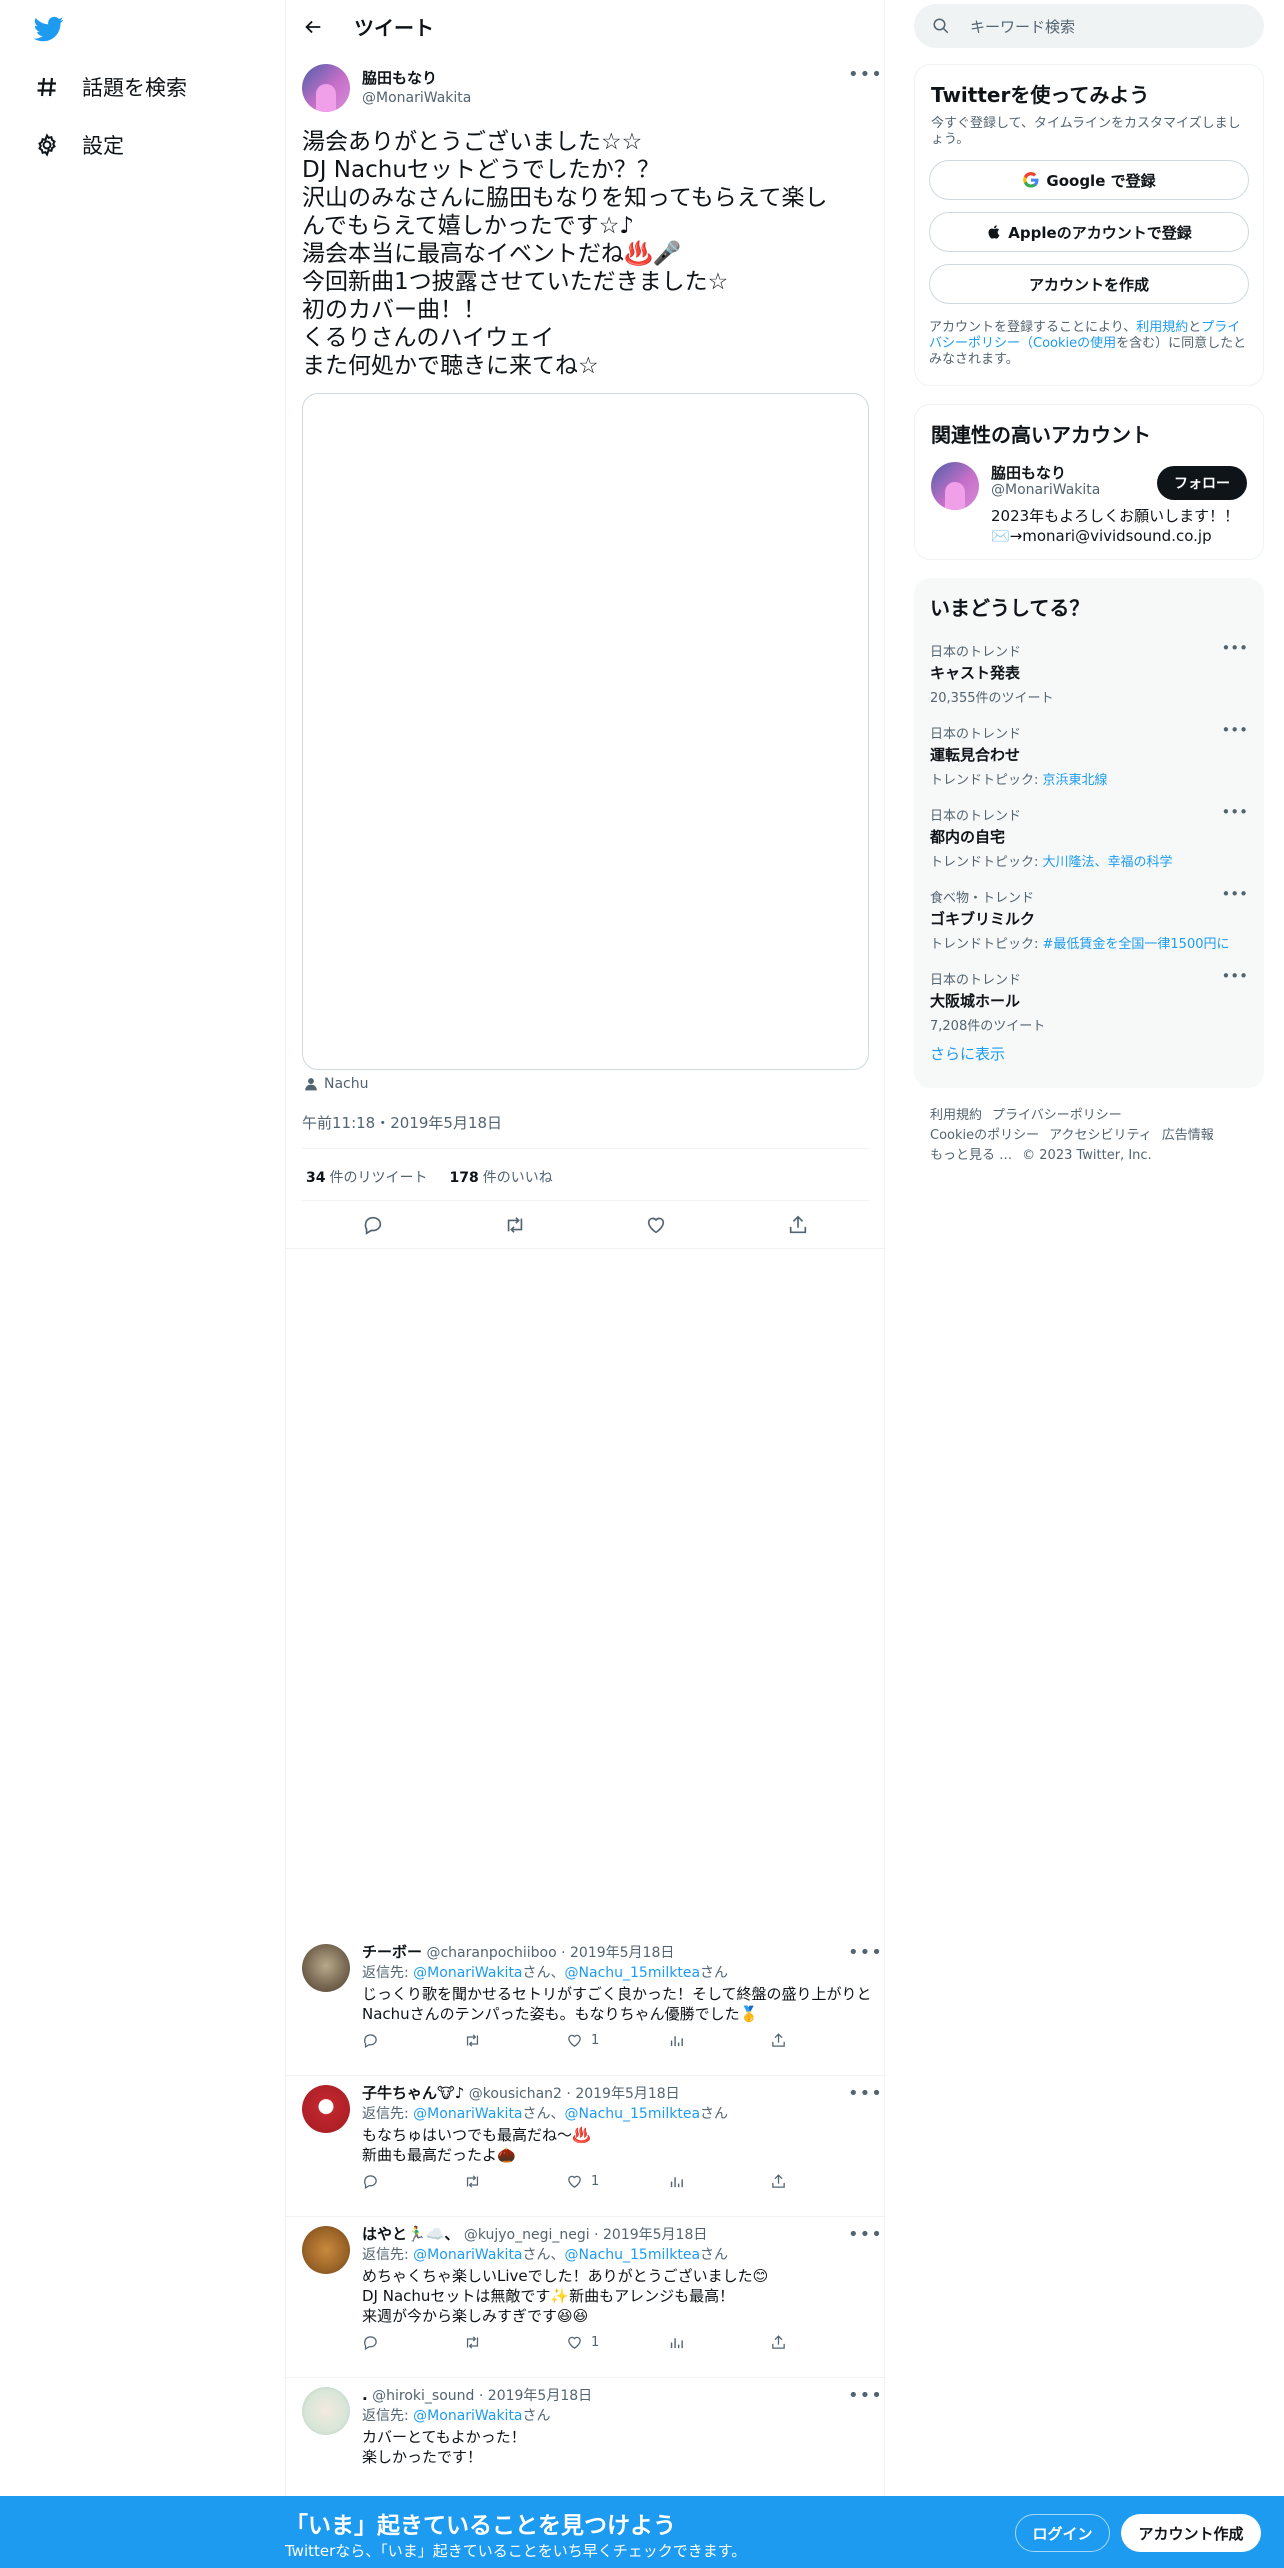 This screenshot has height=2568, width=1284. Describe the element at coordinates (110, 87) in the screenshot. I see `nav-explore: 話題を検索` at that location.